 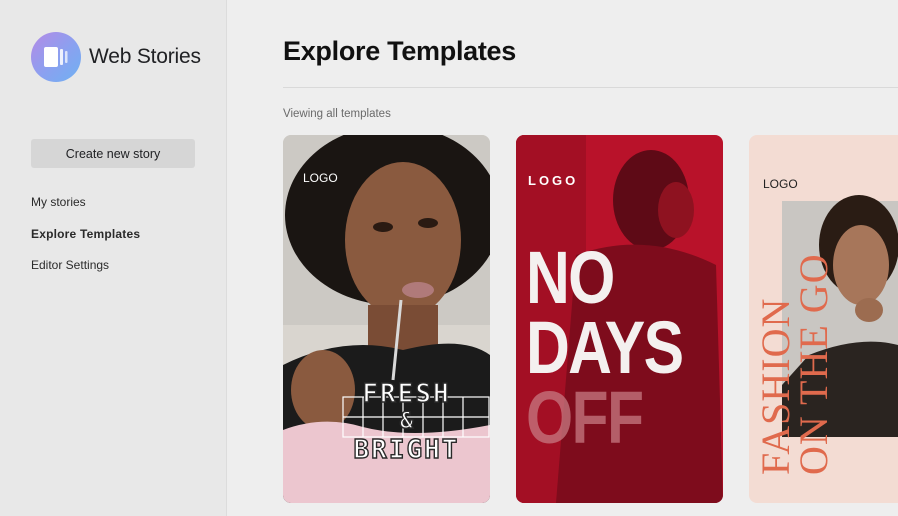 I want to click on viewing-filter-label: Viewing all templates, so click(x=337, y=114).